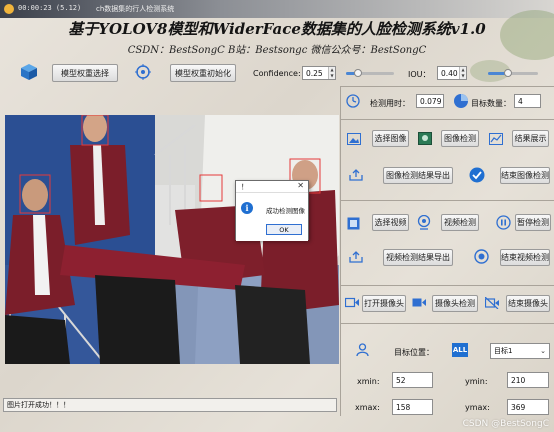  What do you see at coordinates (300, 185) in the screenshot?
I see `close-icon: ✕` at bounding box center [300, 185].